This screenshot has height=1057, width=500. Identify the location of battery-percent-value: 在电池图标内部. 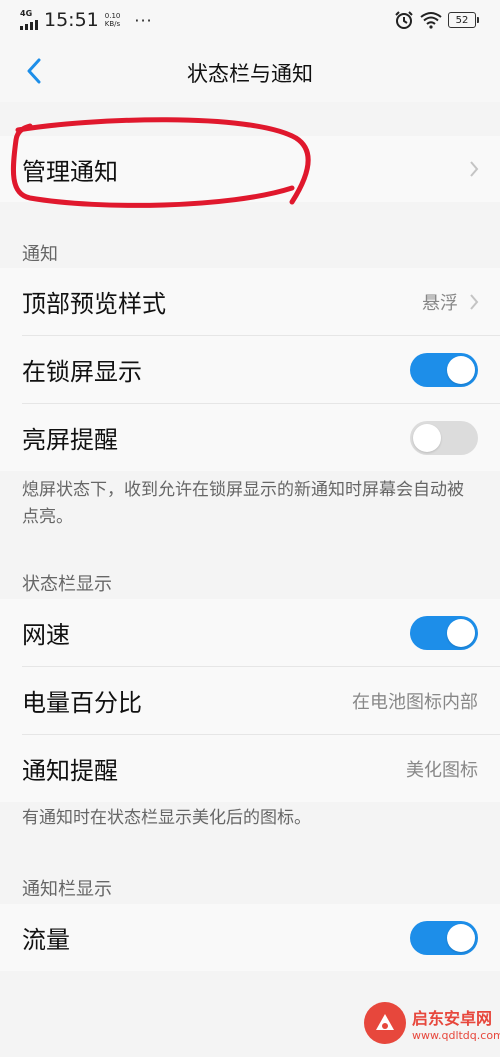
(415, 702).